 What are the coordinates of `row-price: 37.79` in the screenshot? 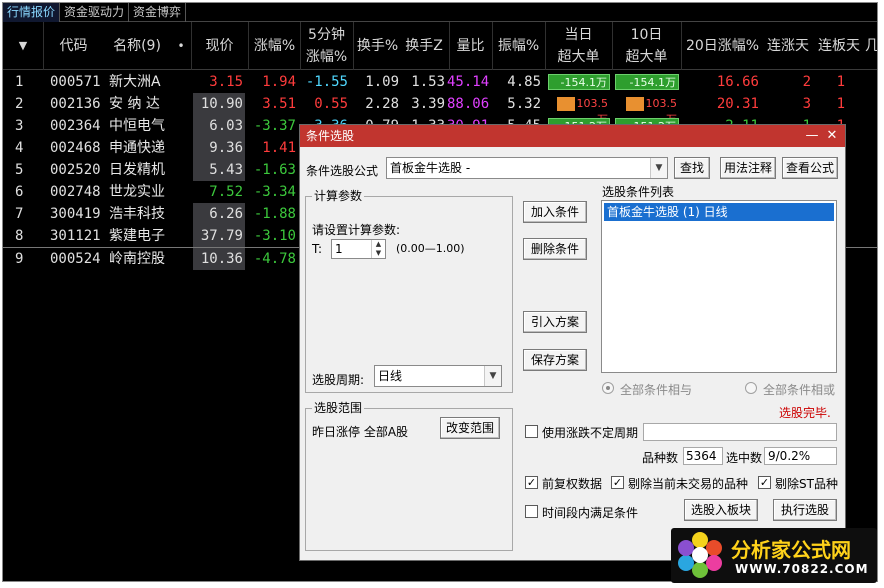 It's located at (219, 236).